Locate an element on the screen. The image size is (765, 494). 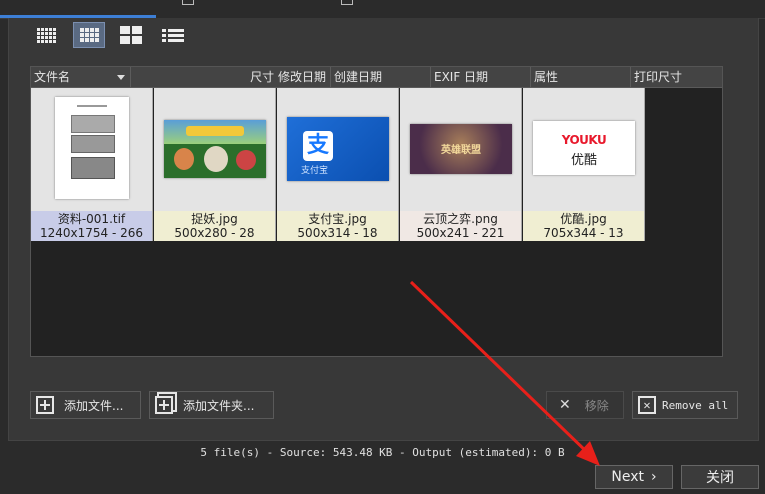
arrow-shaft is located at coordinates (500, 368).